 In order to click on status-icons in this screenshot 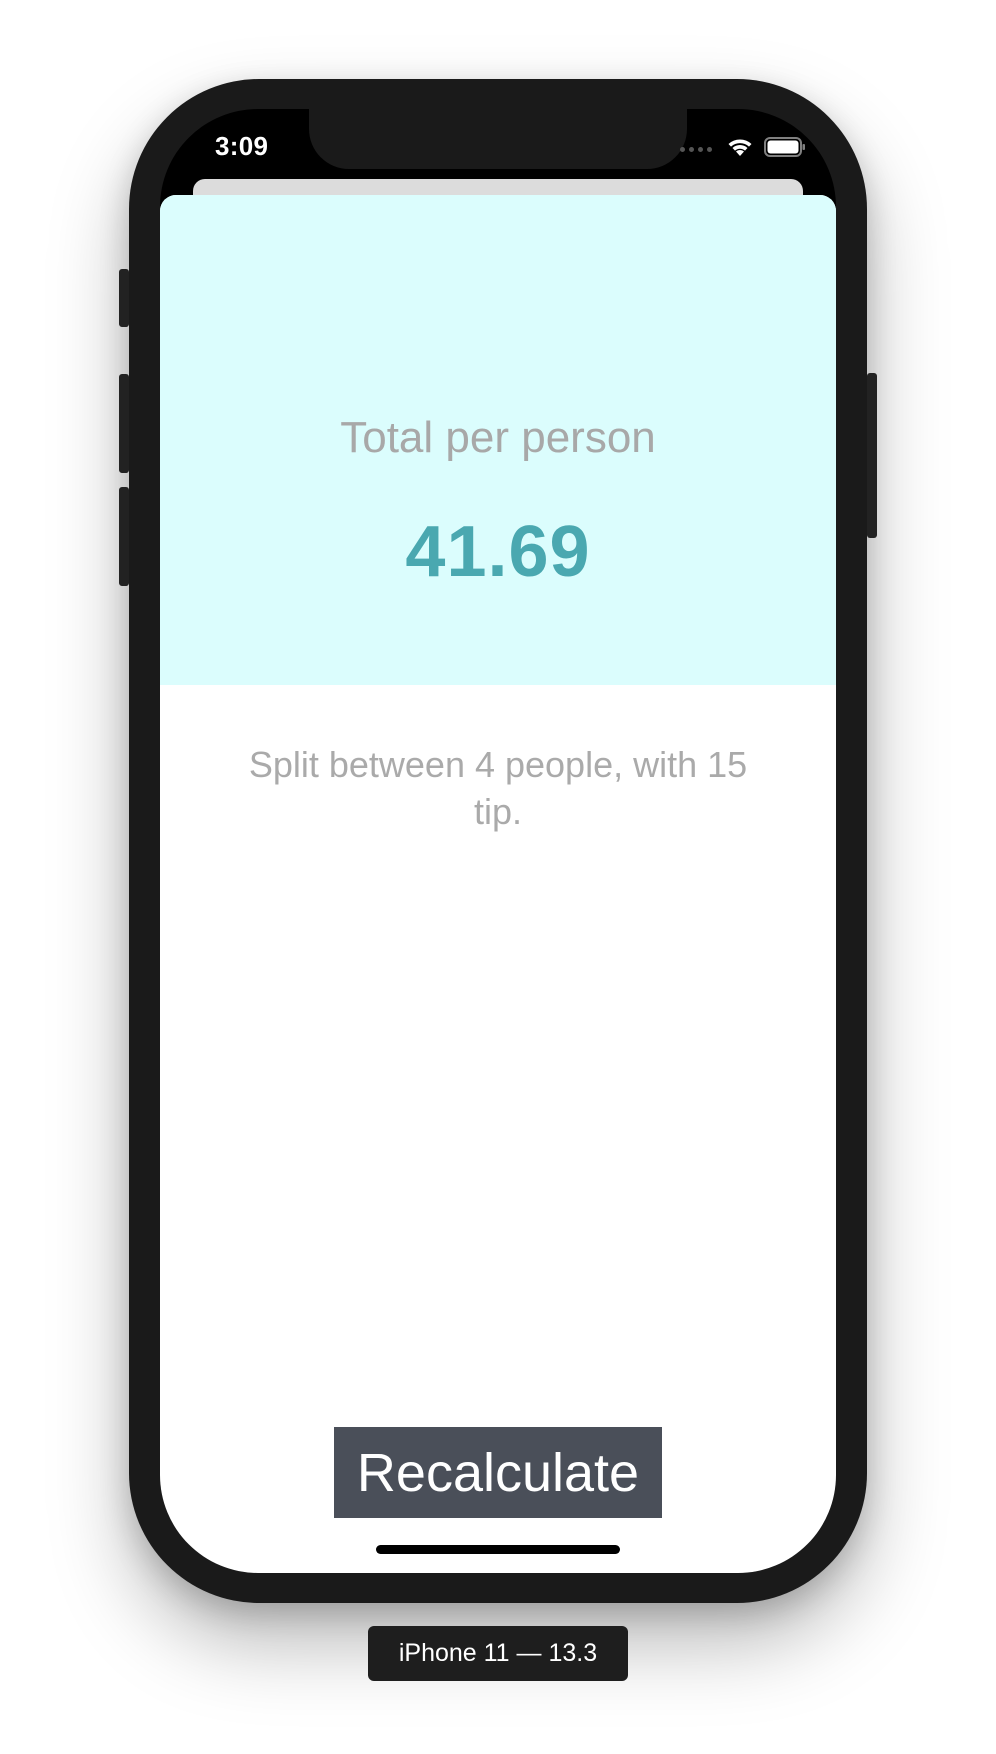, I will do `click(743, 149)`.